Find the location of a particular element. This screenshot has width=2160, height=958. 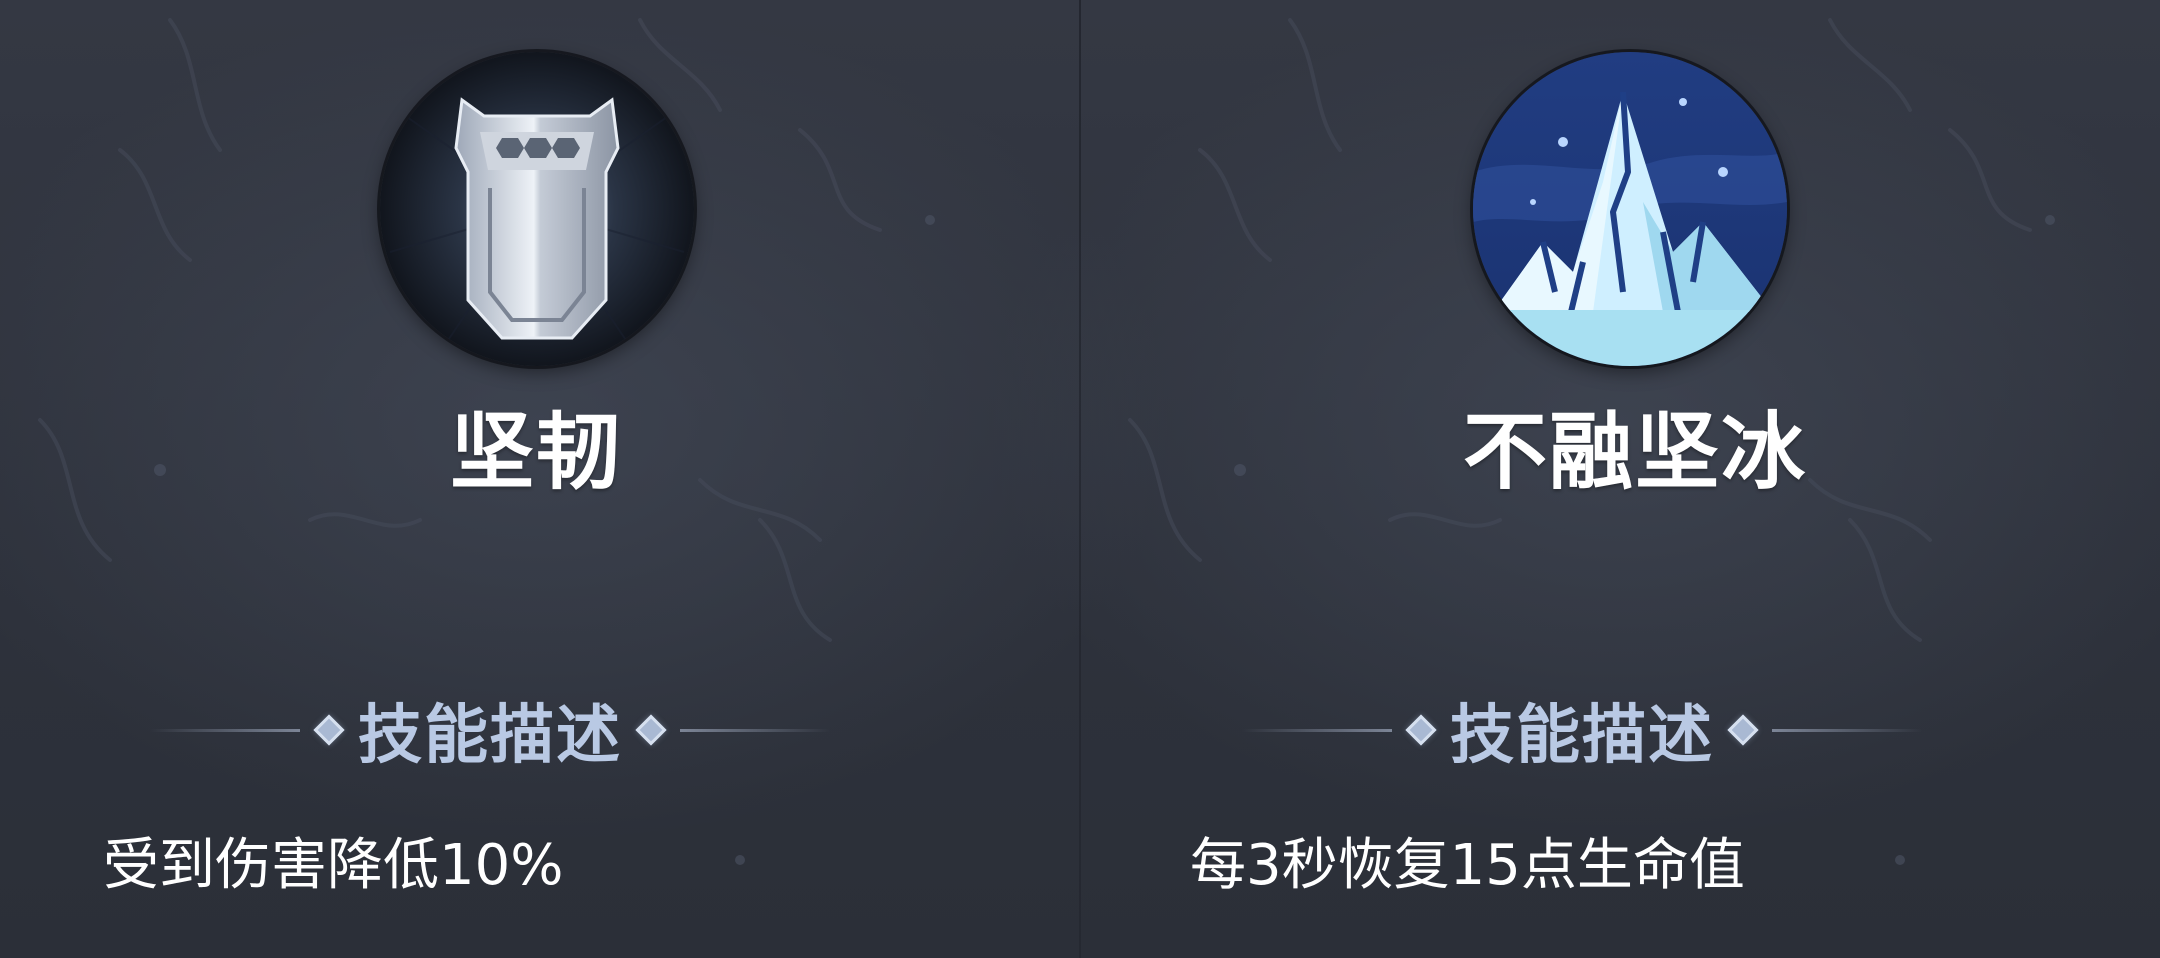

skill-description: 每3秒恢复15点生命值 is located at coordinates (1467, 865).